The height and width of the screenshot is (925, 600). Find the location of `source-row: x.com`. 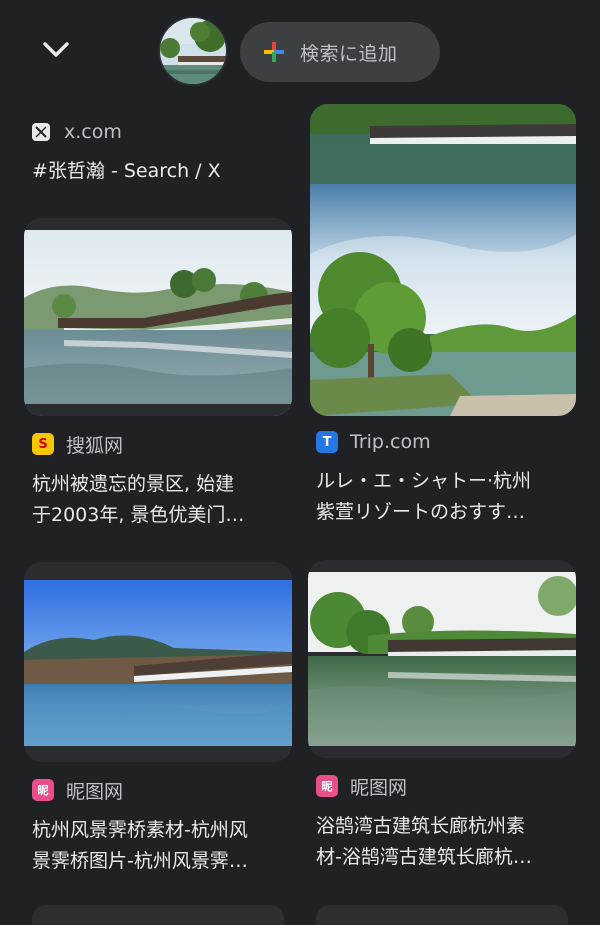

source-row: x.com is located at coordinates (77, 132).